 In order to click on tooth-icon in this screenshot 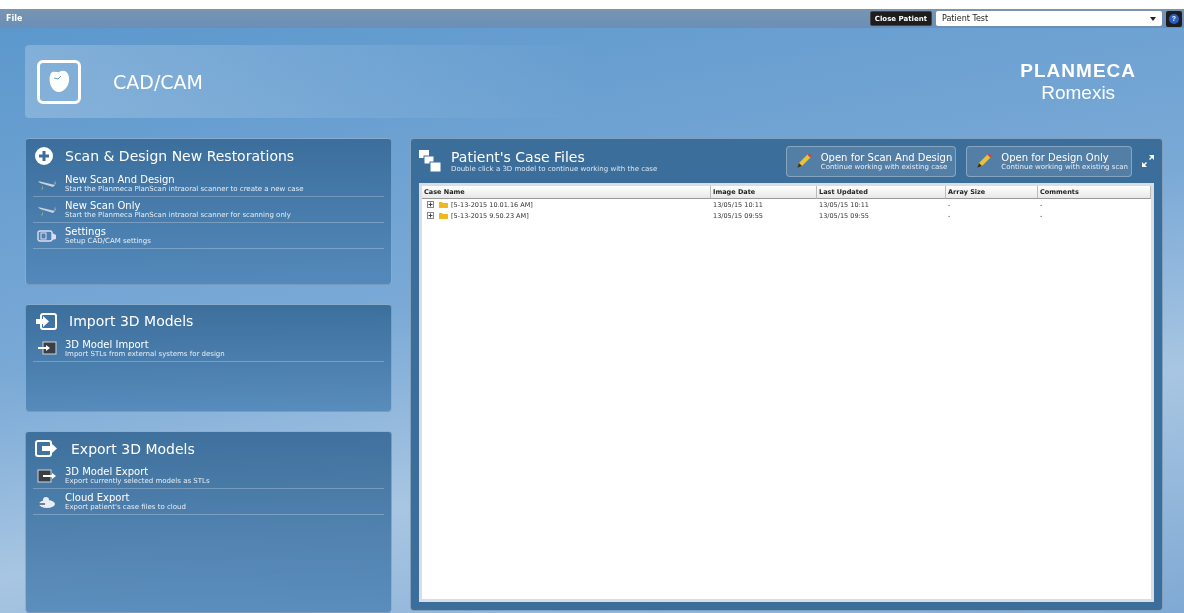, I will do `click(59, 81)`.